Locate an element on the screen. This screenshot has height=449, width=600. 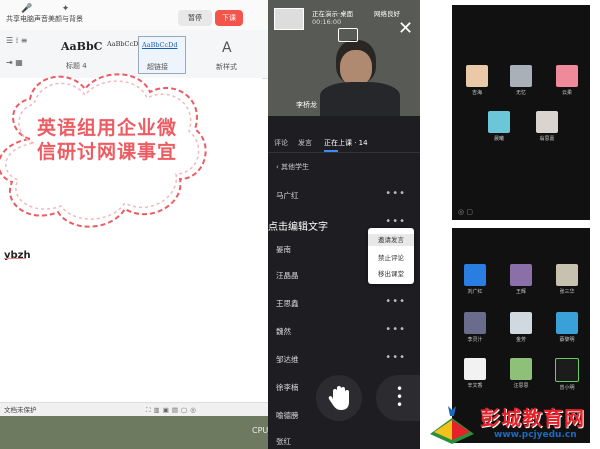
site-watermark: 彭城教育网 www.pcjyedu.cn is located at coordinates (514, 424).